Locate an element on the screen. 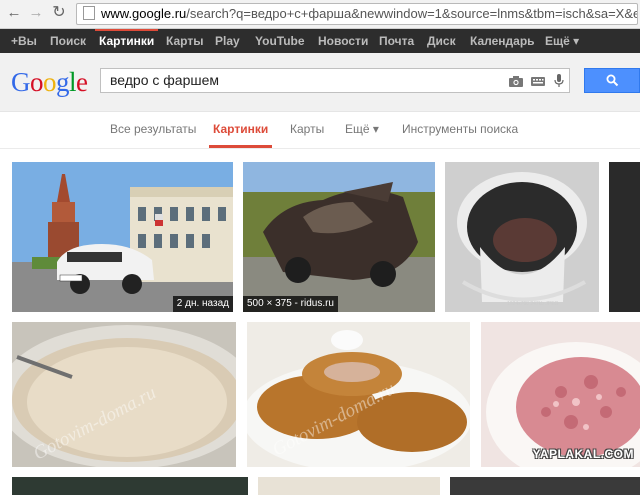 The height and width of the screenshot is (495, 640). image-result-minced-meat: YAPLAKAL.COM is located at coordinates (560, 394).